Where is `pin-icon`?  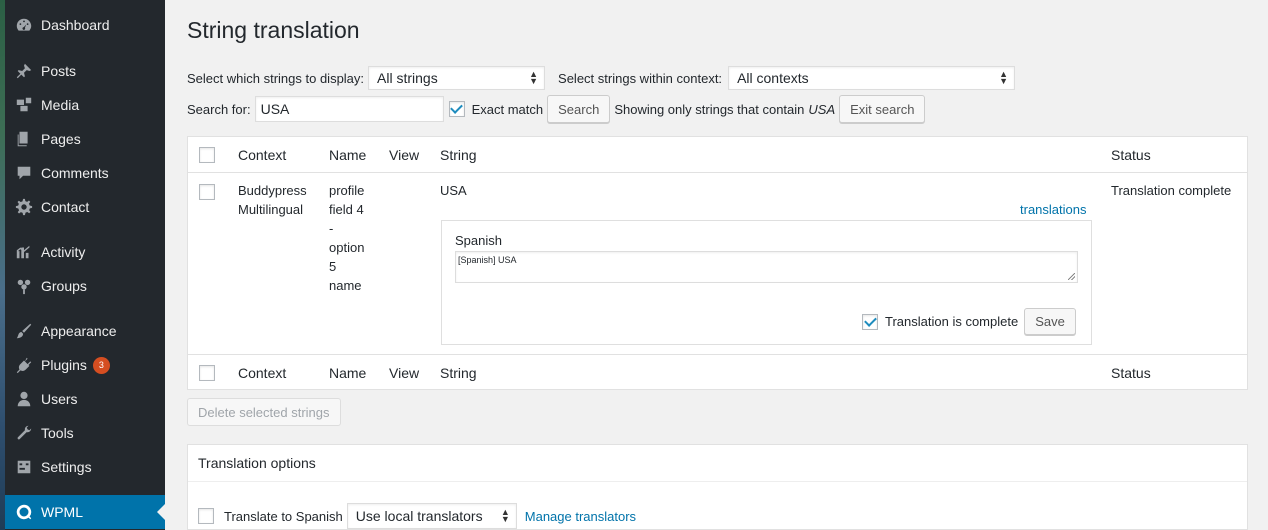
pin-icon is located at coordinates (24, 71).